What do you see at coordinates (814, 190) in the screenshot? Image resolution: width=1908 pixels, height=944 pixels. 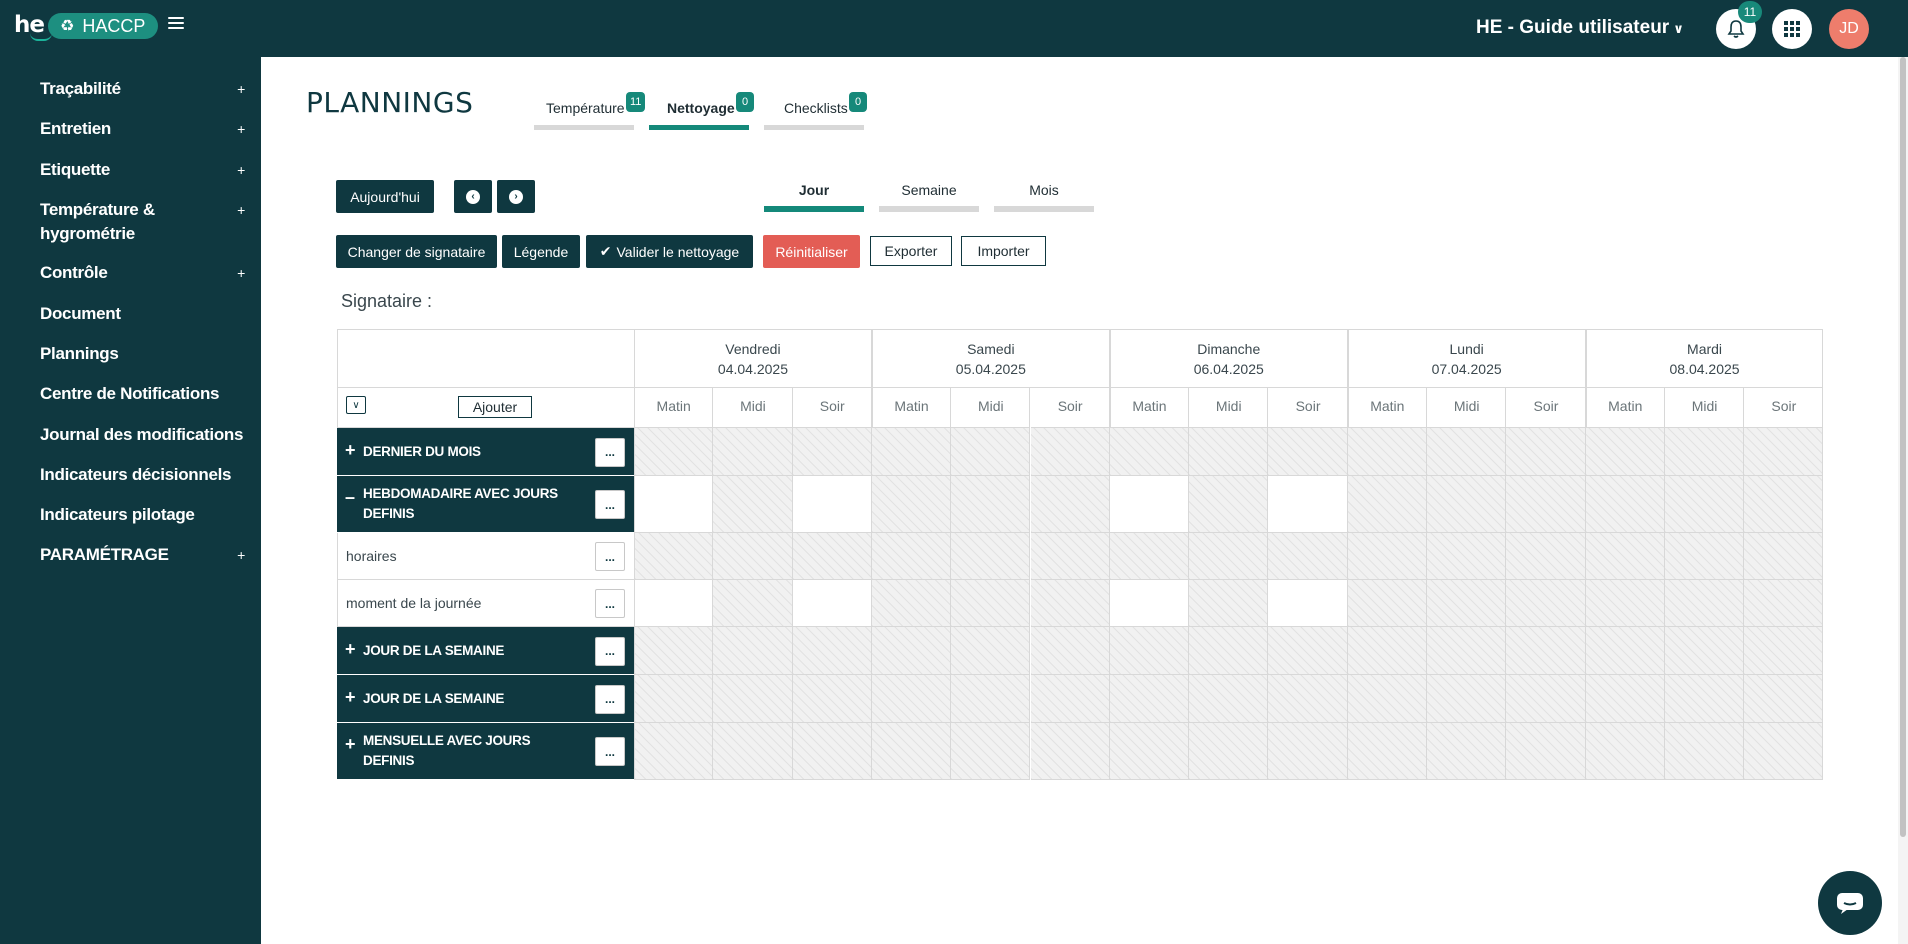 I see `view-tab-jour: Jour` at bounding box center [814, 190].